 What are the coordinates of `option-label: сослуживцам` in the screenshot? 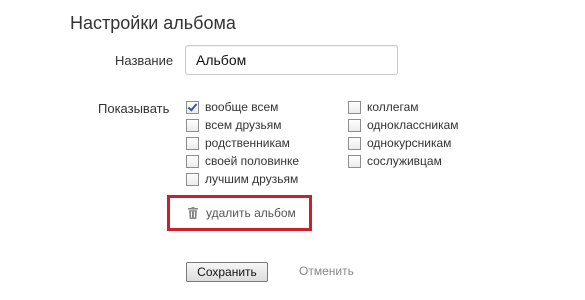 It's located at (404, 161).